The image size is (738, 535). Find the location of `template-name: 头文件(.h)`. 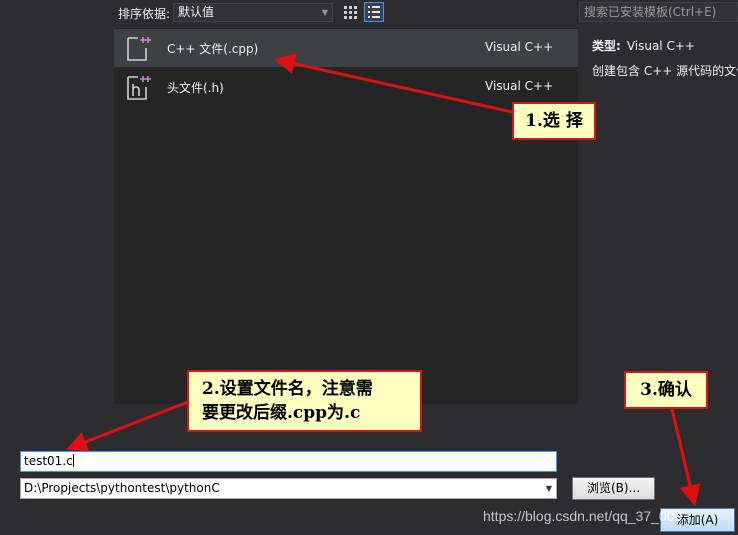

template-name: 头文件(.h) is located at coordinates (195, 88).